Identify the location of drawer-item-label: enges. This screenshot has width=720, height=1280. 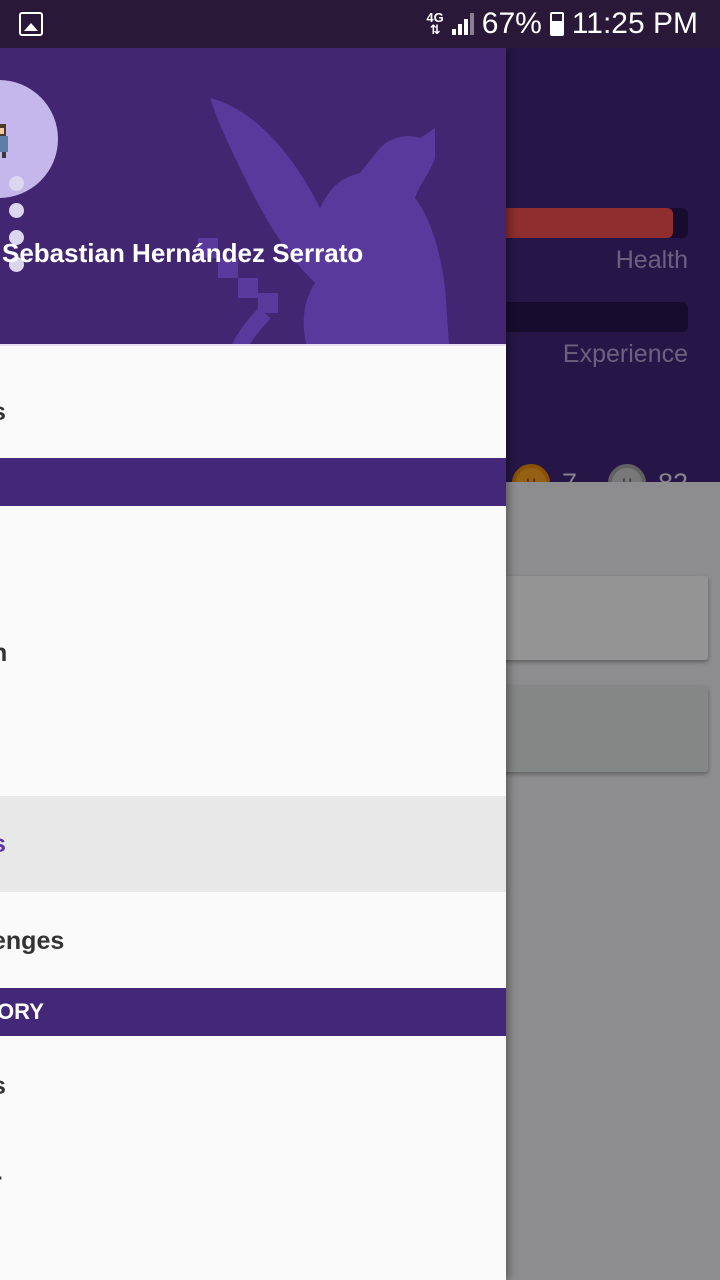
(32, 940).